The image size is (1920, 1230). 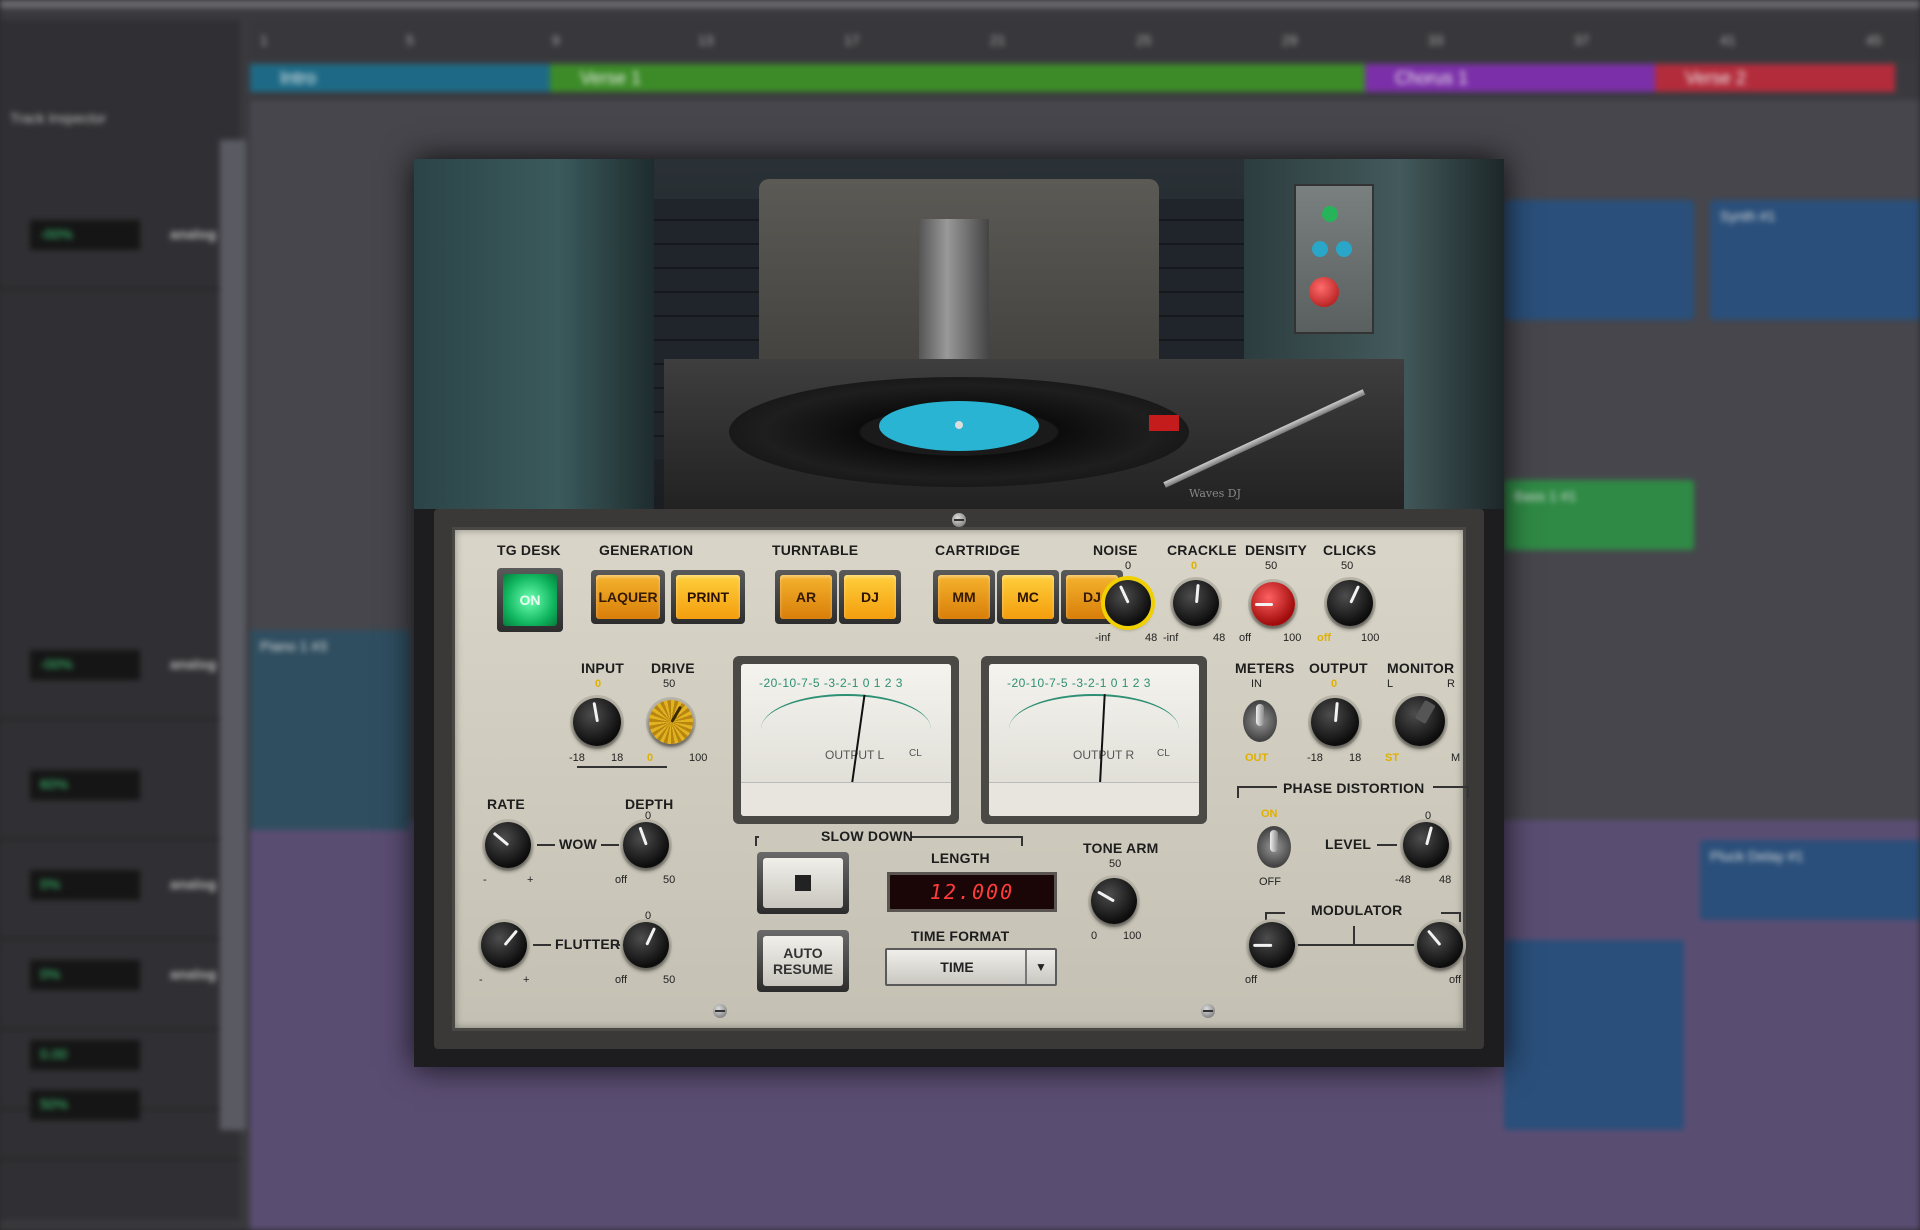 I want to click on generation-print-button: PRINT, so click(x=708, y=597).